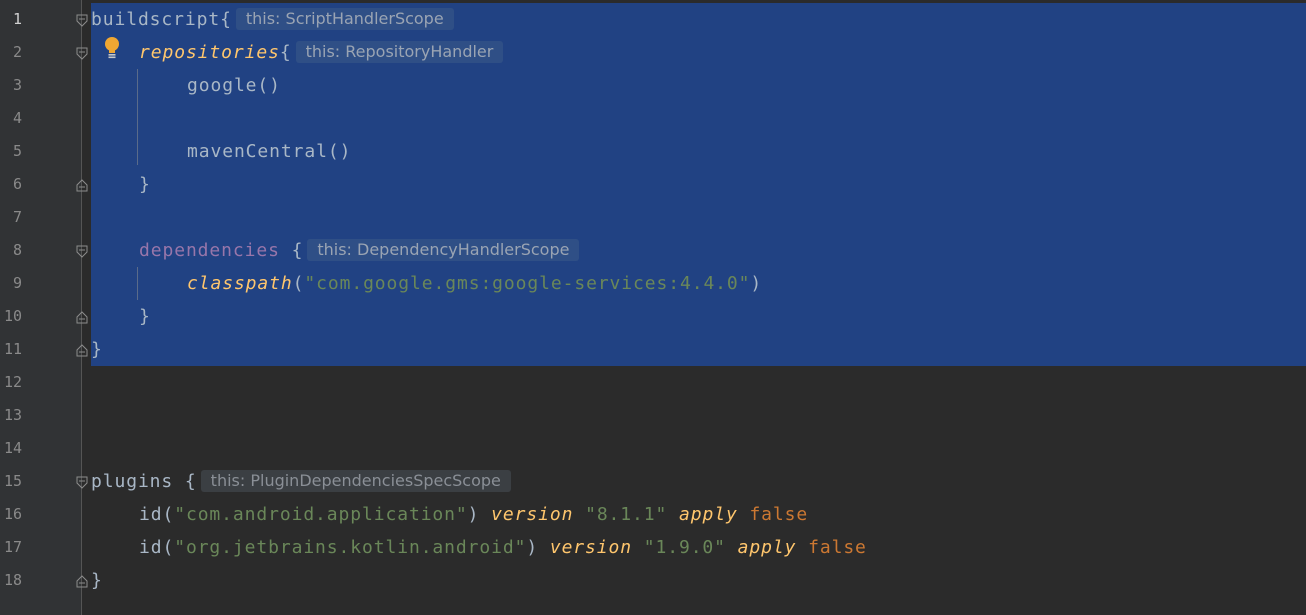 Image resolution: width=1306 pixels, height=615 pixels. I want to click on inlay-hint: this: RepositoryHandler, so click(399, 52).